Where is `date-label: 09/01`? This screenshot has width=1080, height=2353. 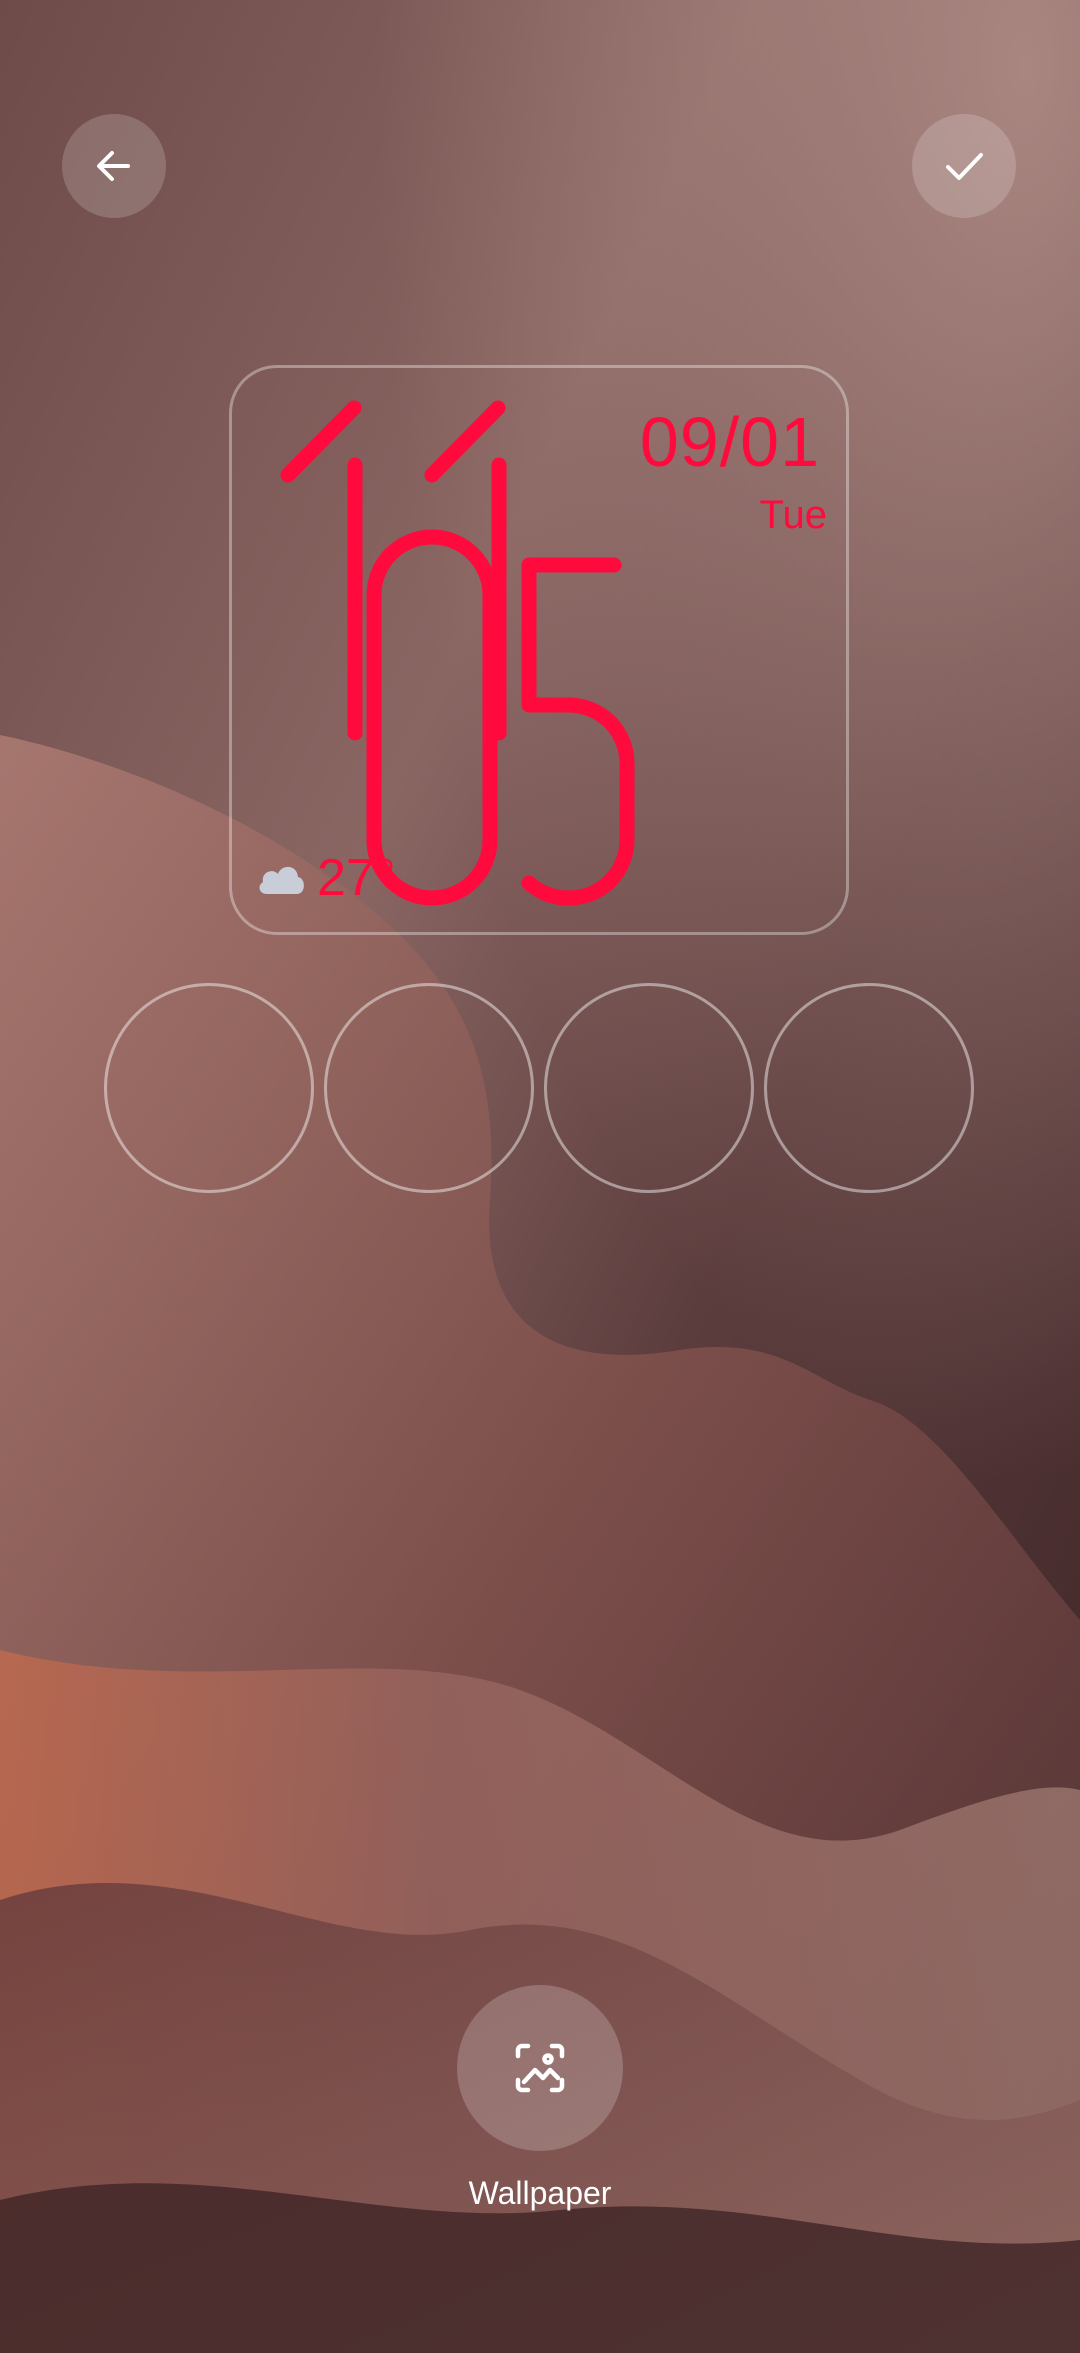 date-label: 09/01 is located at coordinates (729, 442).